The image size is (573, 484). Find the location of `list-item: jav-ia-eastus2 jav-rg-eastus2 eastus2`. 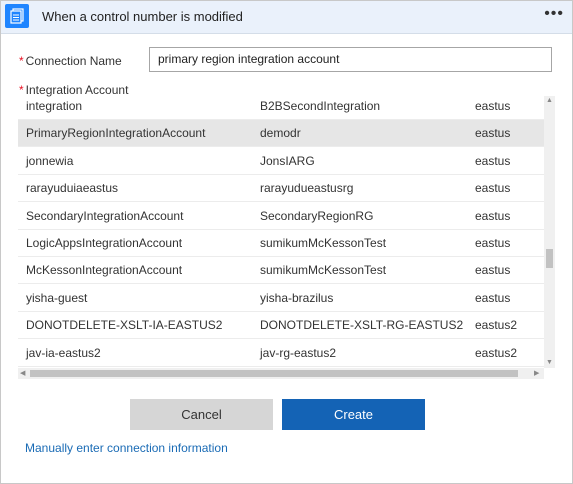

list-item: jav-ia-eastus2 jav-rg-eastus2 eastus2 is located at coordinates (281, 353).